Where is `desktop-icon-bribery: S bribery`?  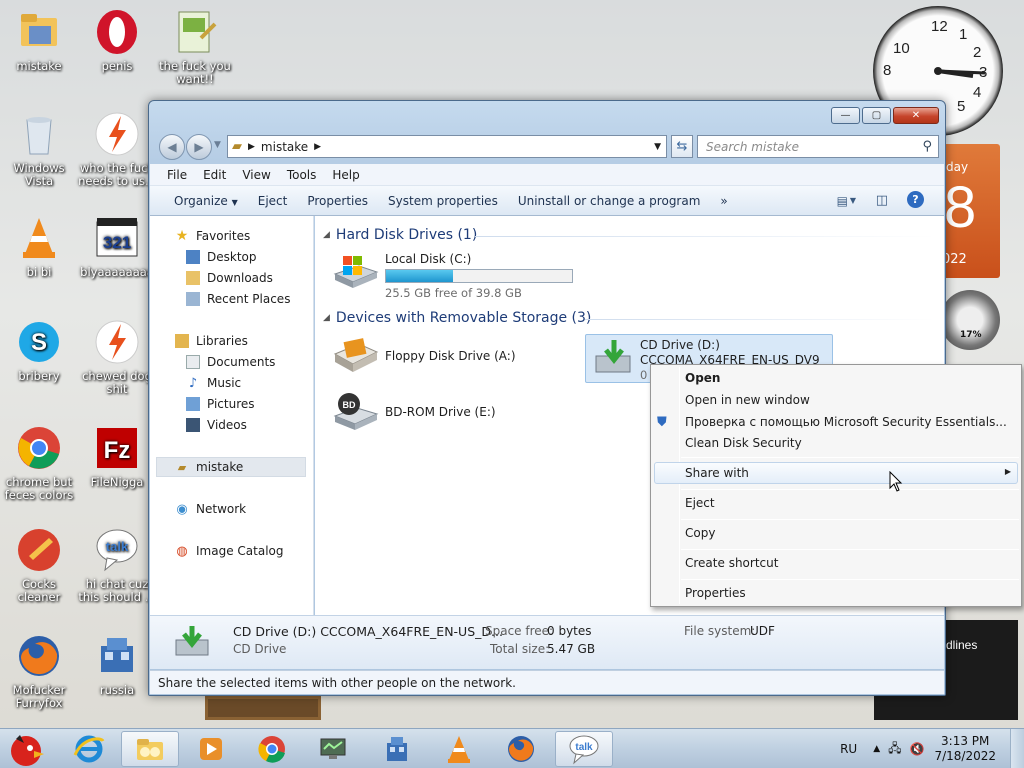 desktop-icon-bribery: S bribery is located at coordinates (39, 350).